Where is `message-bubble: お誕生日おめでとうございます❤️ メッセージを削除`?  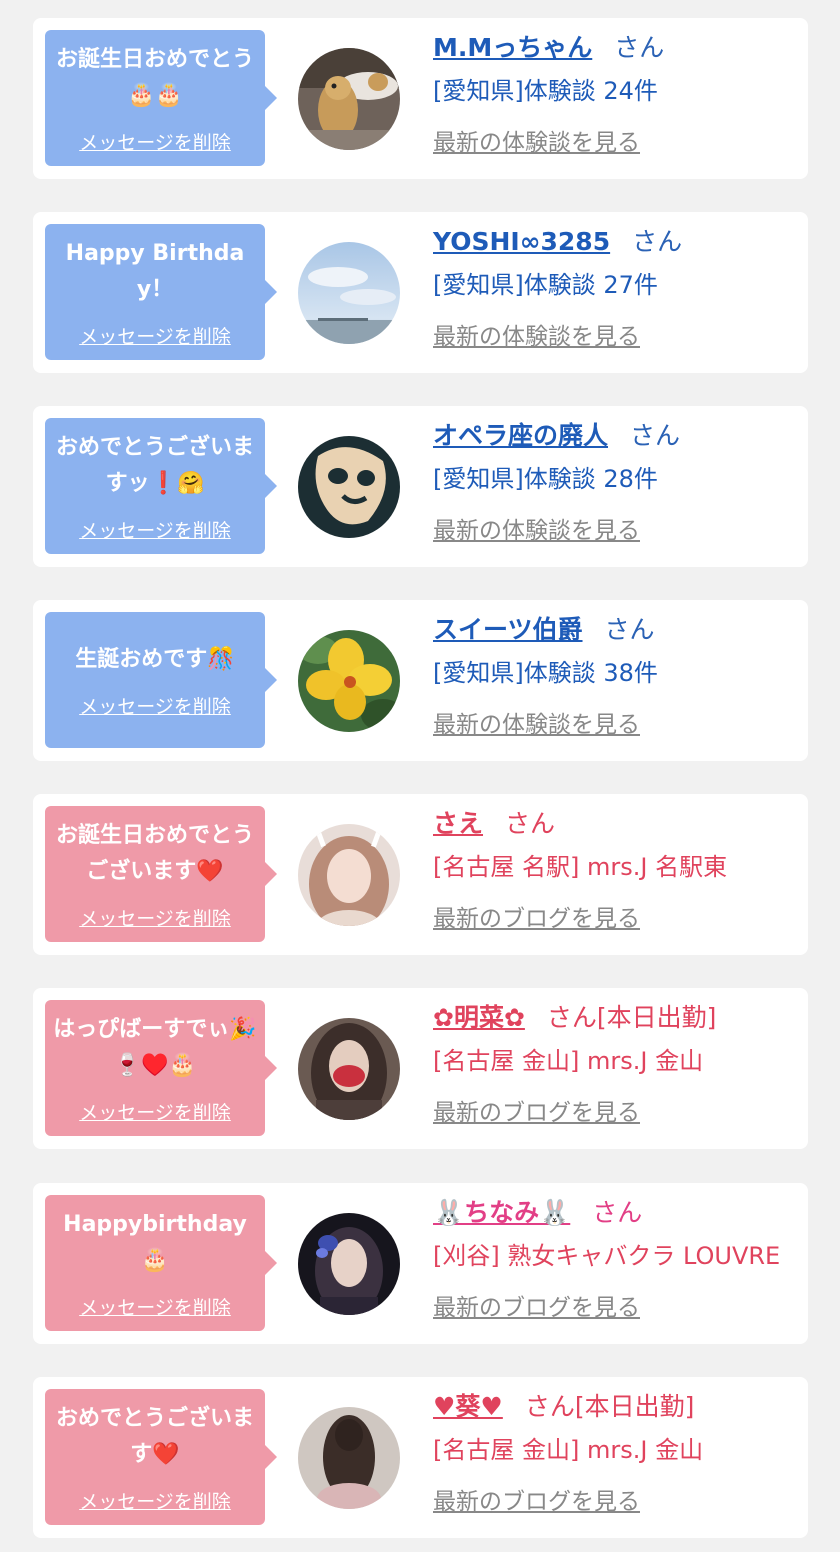
message-bubble: お誕生日おめでとうございます❤️ メッセージを削除 is located at coordinates (161, 874).